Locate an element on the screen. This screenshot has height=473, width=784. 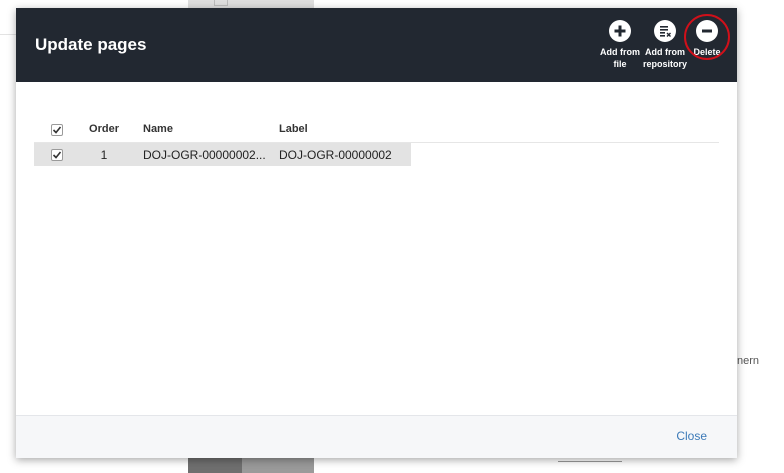
plus-circle-icon is located at coordinates (620, 31).